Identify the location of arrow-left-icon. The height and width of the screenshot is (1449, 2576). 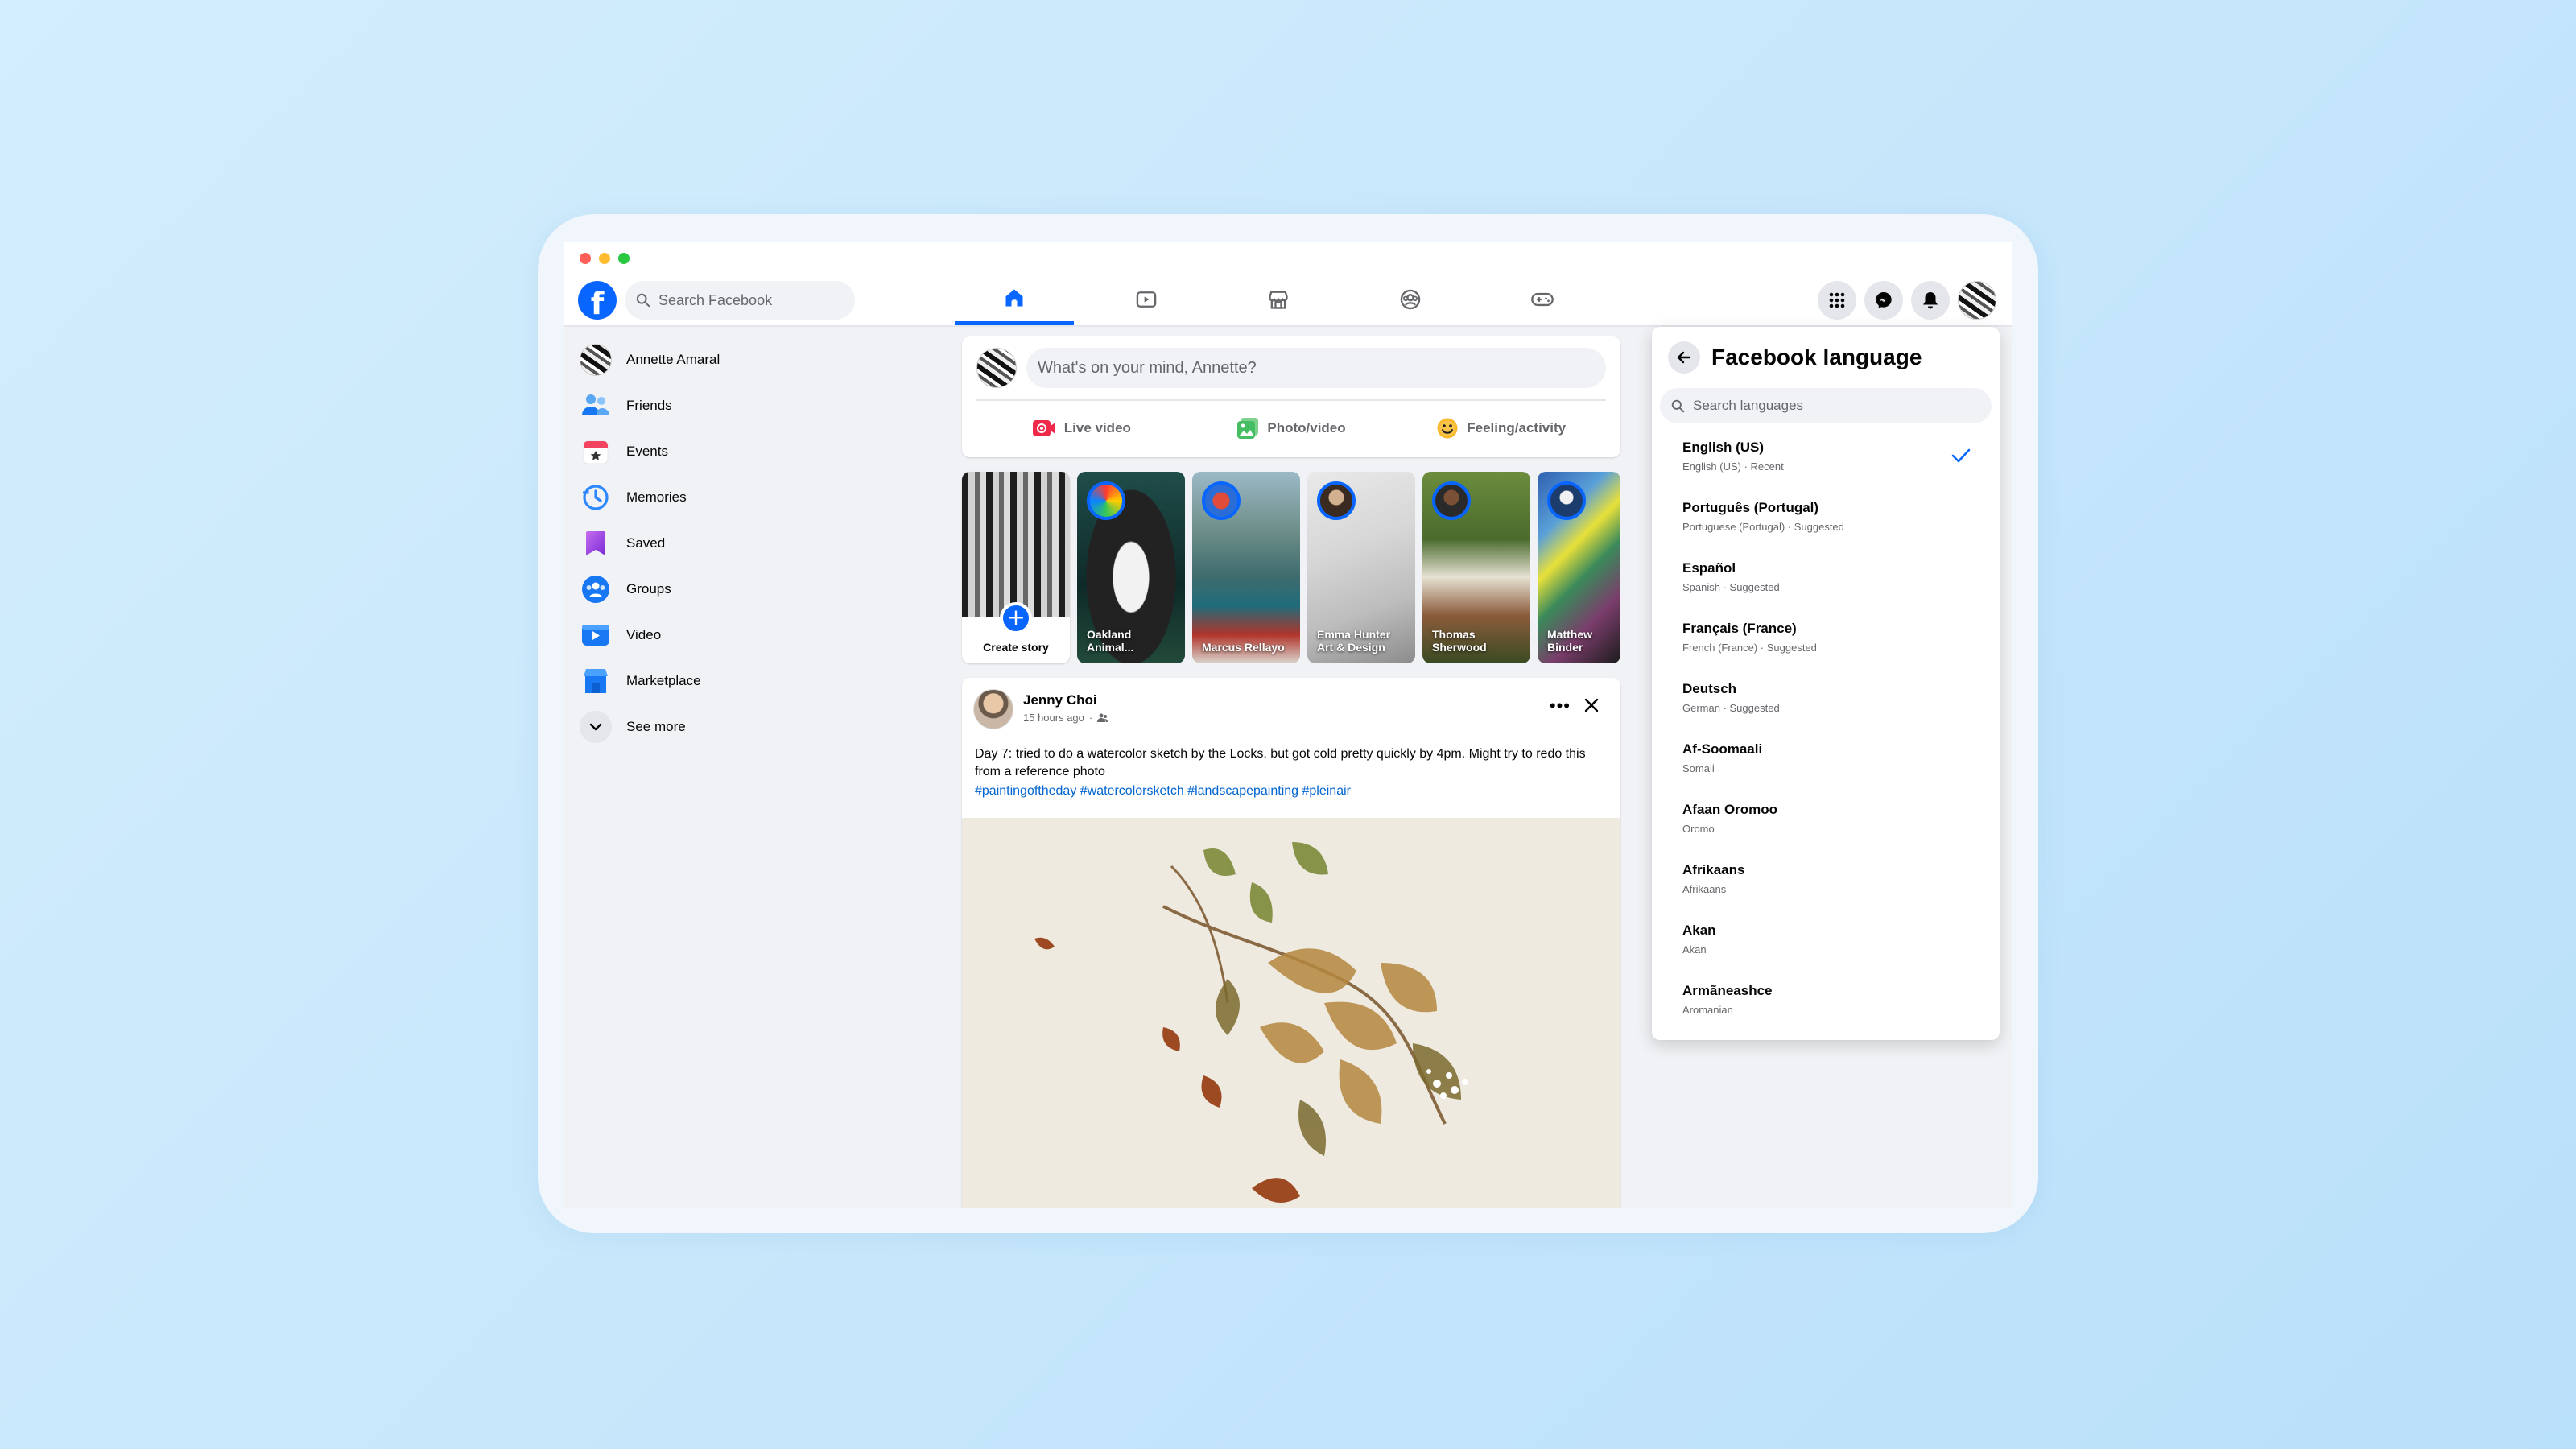
(1684, 357).